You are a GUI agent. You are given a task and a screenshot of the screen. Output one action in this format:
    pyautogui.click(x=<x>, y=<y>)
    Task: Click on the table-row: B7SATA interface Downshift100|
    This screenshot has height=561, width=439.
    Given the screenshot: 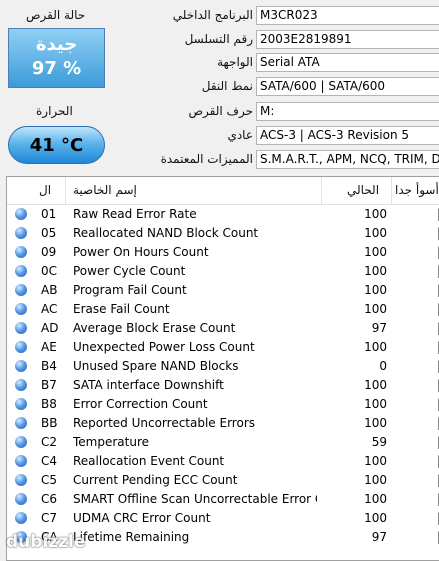 What is the action you would take?
    pyautogui.click(x=223, y=385)
    